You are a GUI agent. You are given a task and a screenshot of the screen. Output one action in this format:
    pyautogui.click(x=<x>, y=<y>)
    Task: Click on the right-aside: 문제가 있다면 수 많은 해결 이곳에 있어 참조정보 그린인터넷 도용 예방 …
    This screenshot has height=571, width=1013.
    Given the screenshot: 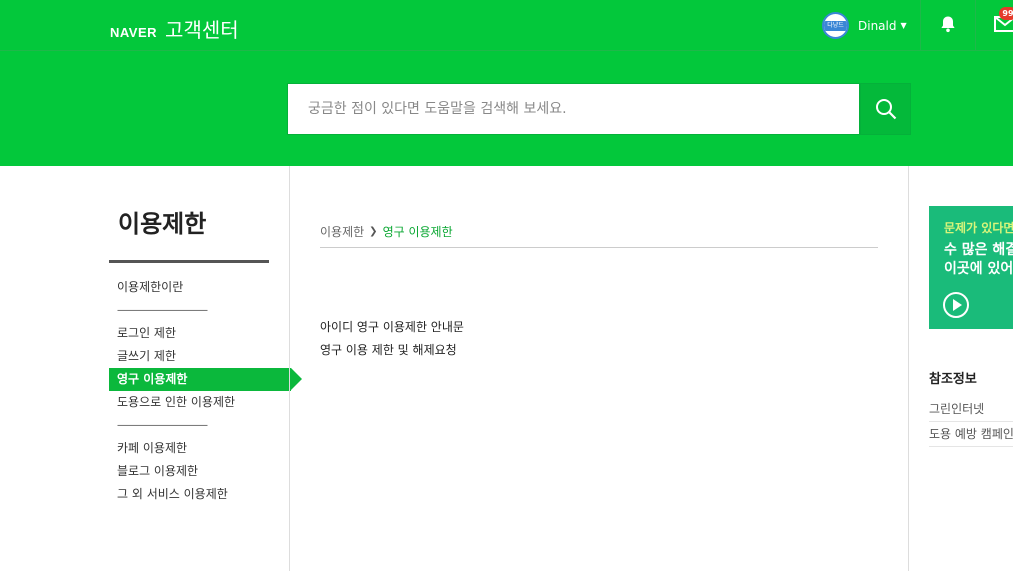 What is the action you would take?
    pyautogui.click(x=971, y=368)
    